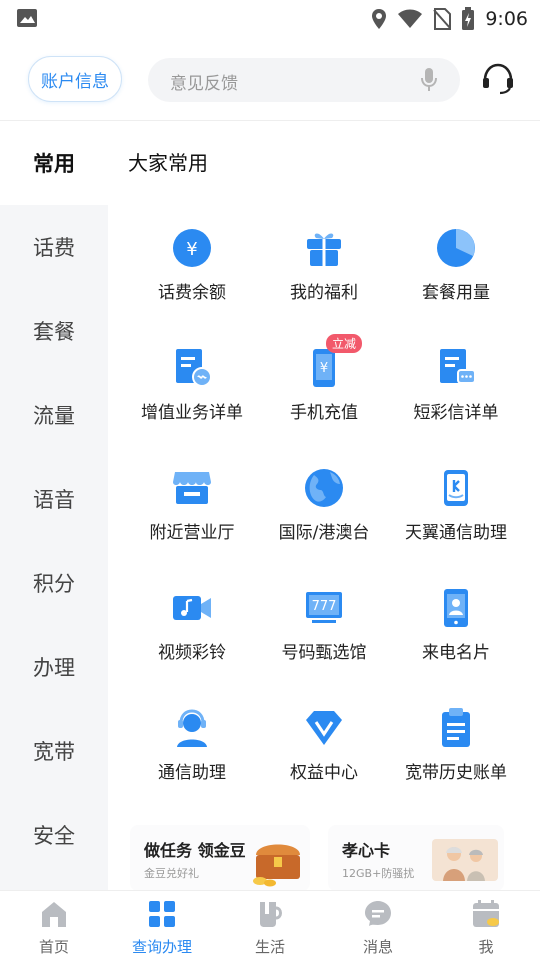 This screenshot has height=960, width=540. Describe the element at coordinates (458, 366) in the screenshot. I see `document-message-icon` at that location.